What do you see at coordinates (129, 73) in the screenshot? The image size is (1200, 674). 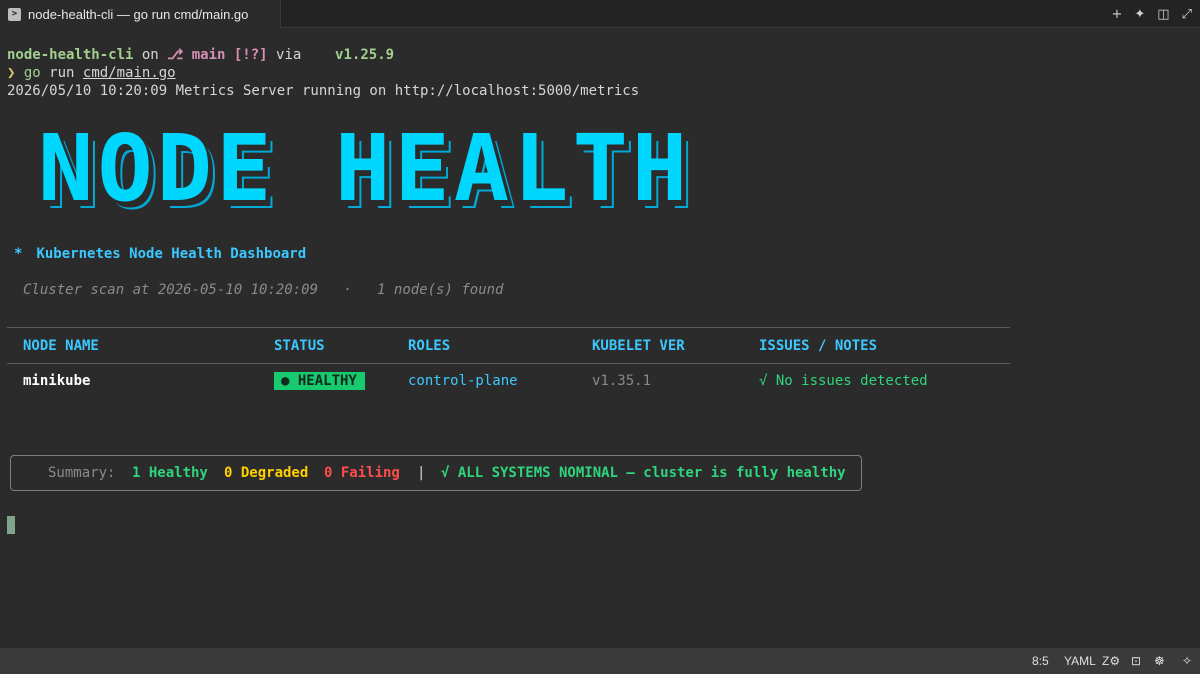 I see `command-path: cmd/main.go` at bounding box center [129, 73].